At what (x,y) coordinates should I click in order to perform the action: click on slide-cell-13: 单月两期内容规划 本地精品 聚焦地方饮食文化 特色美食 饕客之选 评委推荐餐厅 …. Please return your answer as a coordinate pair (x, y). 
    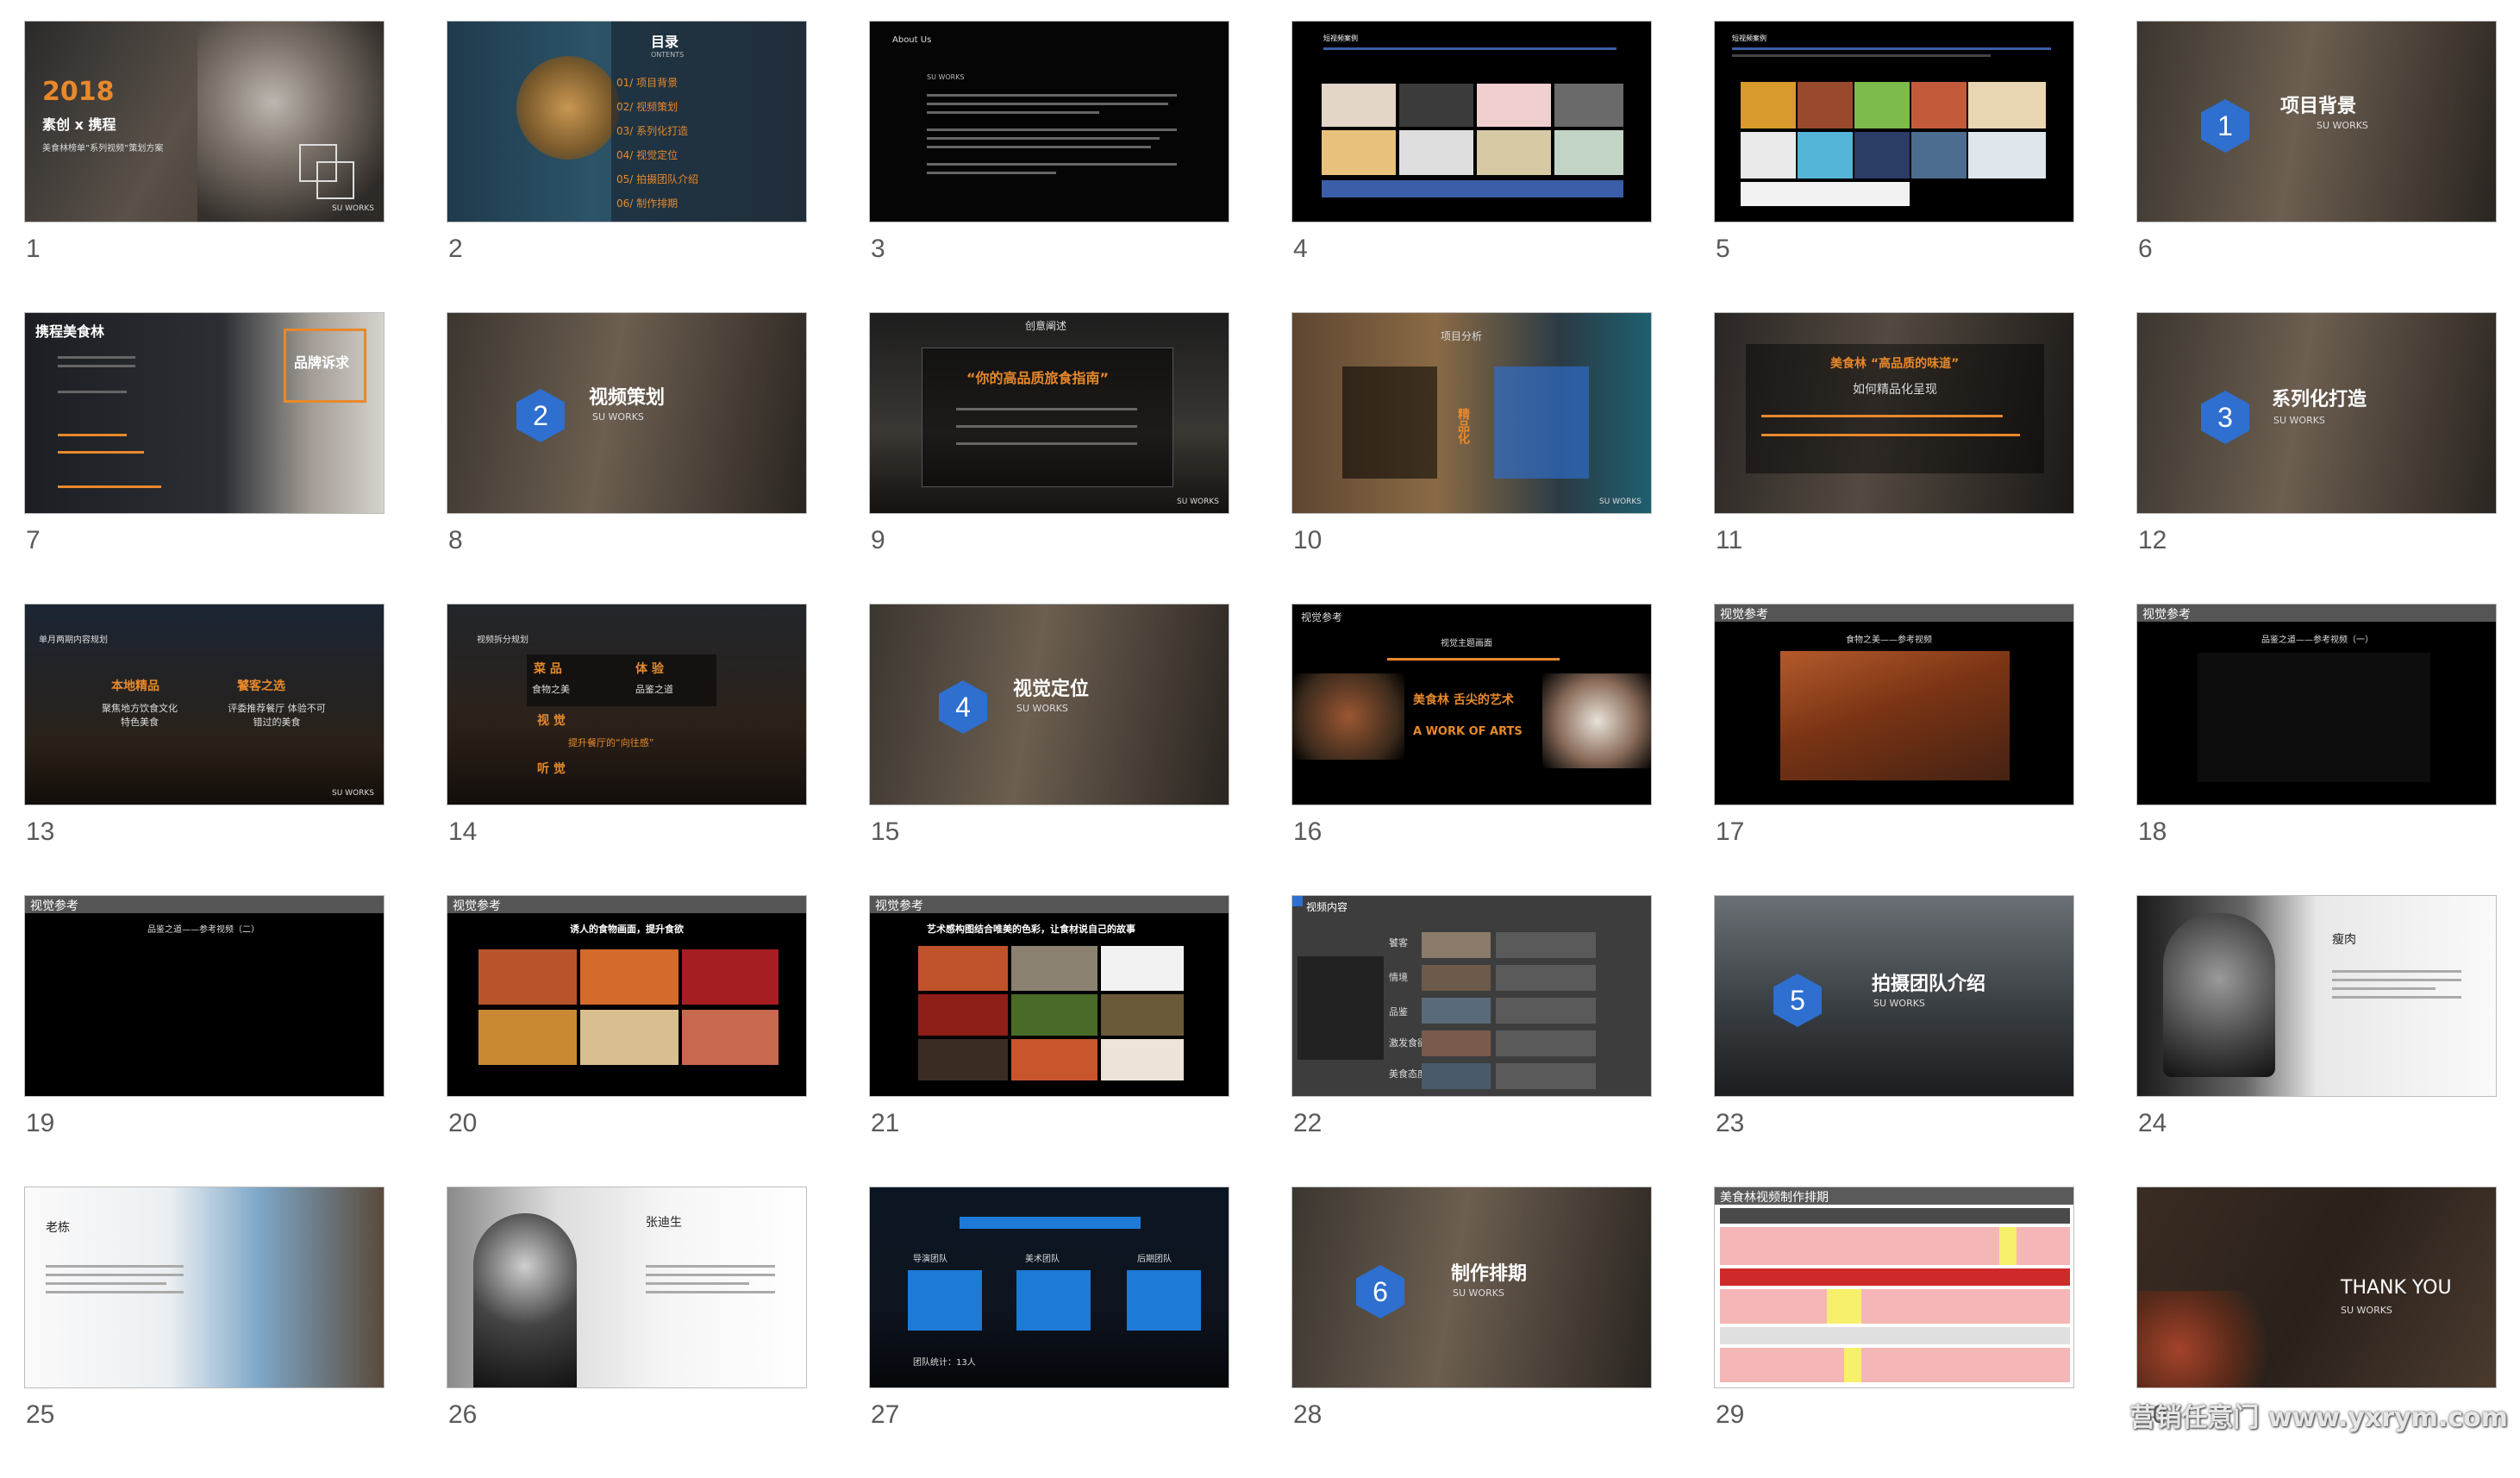
    Looking at the image, I should click on (205, 749).